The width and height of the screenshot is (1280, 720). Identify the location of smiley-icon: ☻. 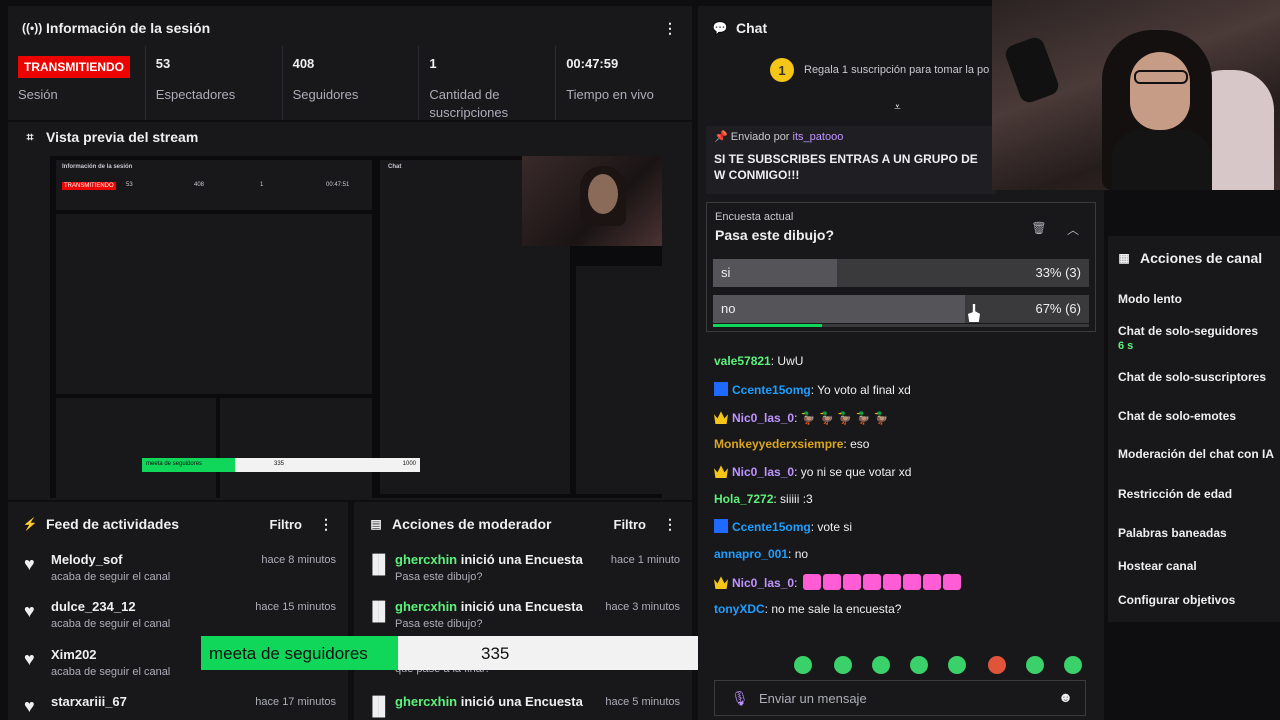
(1065, 697).